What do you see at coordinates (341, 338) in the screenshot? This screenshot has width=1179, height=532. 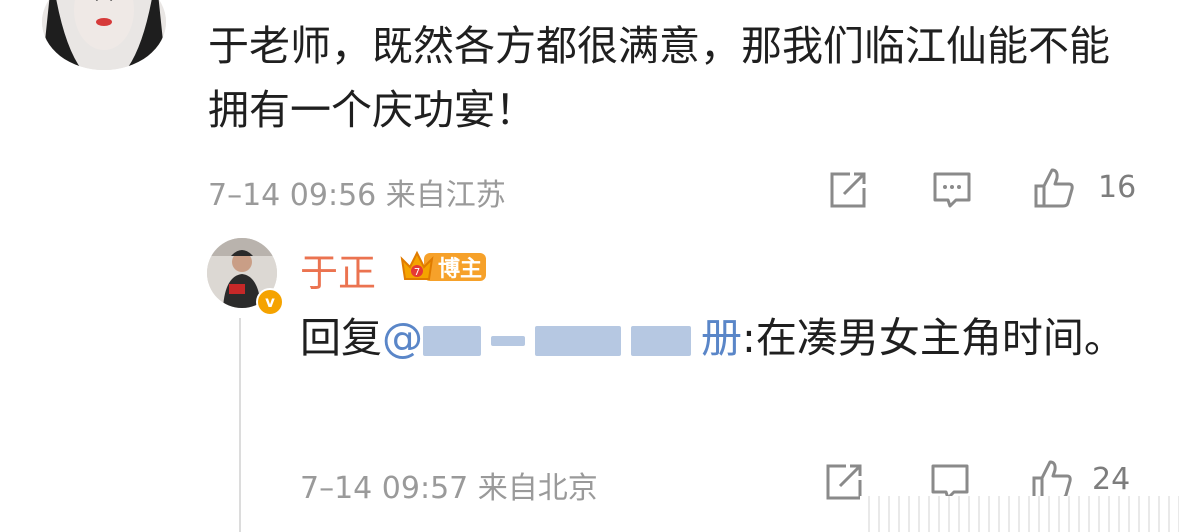 I see `reply-prefix: 回复` at bounding box center [341, 338].